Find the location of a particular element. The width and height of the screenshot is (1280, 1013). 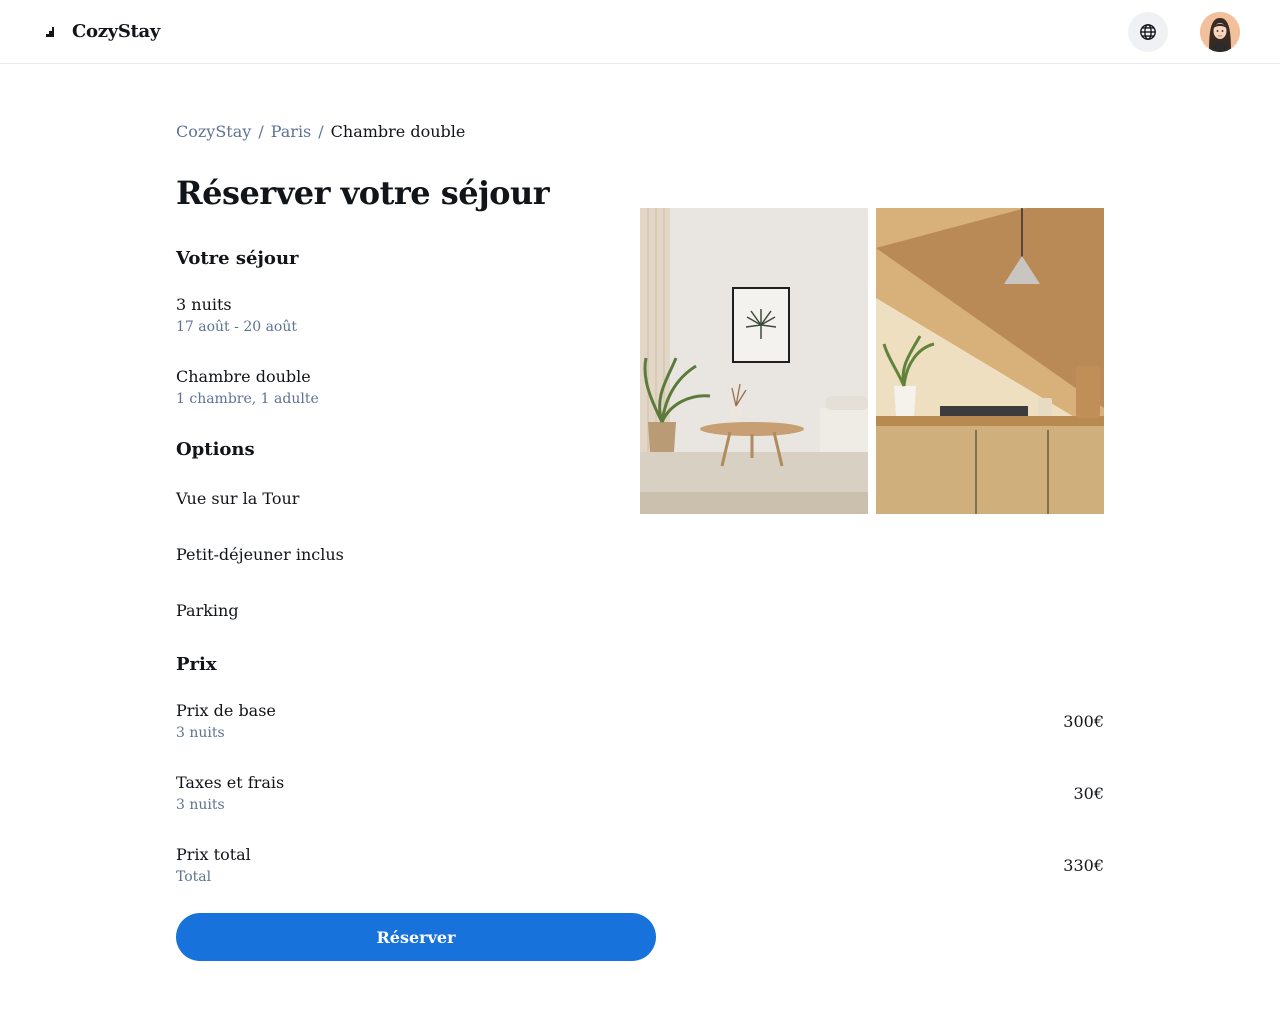

stay-dates: 17 août - 20 août is located at coordinates (236, 327).